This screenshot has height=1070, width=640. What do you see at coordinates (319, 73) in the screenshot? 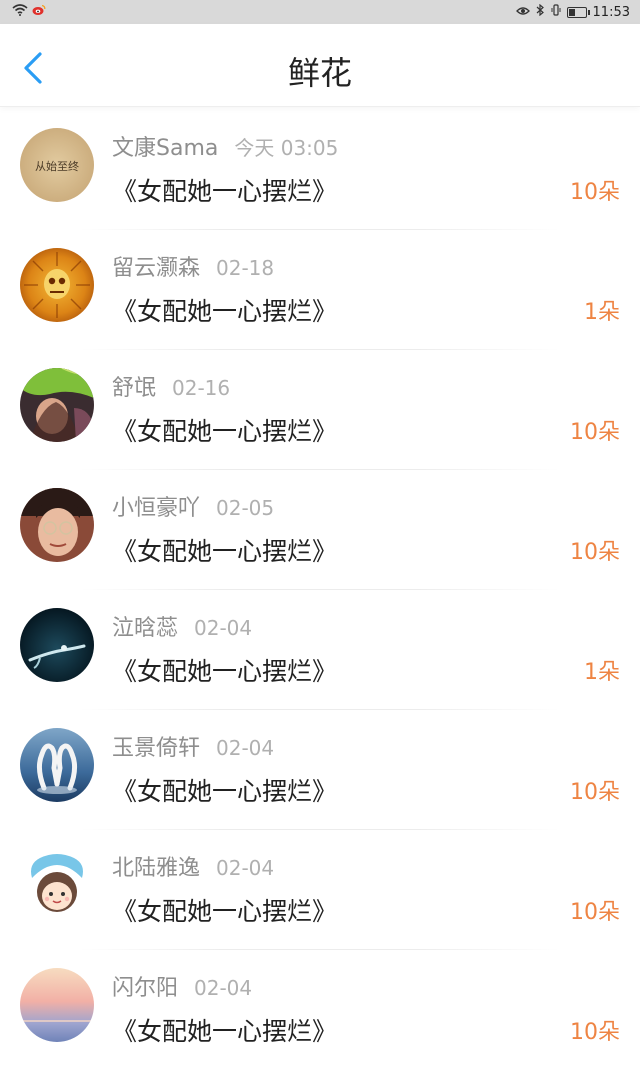
I see `page-title: 鲜花` at bounding box center [319, 73].